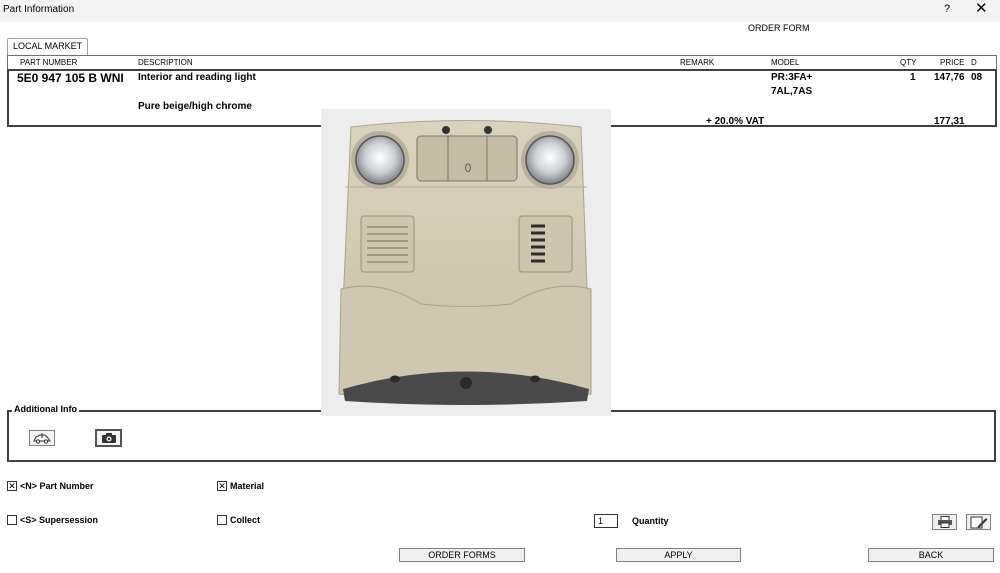 This screenshot has width=1000, height=573. I want to click on collect-checkbox, so click(222, 520).